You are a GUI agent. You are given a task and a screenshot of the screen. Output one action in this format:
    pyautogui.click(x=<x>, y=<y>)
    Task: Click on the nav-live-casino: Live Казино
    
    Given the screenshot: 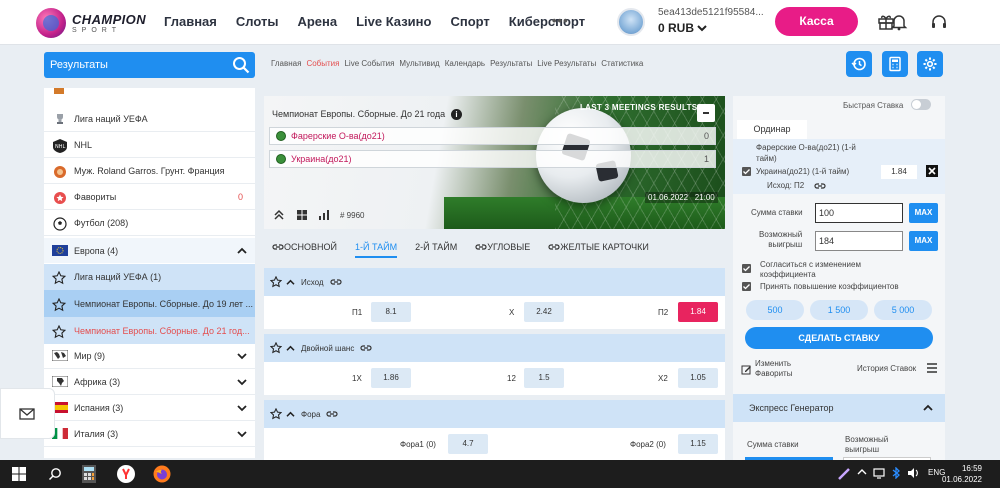 What is the action you would take?
    pyautogui.click(x=393, y=21)
    